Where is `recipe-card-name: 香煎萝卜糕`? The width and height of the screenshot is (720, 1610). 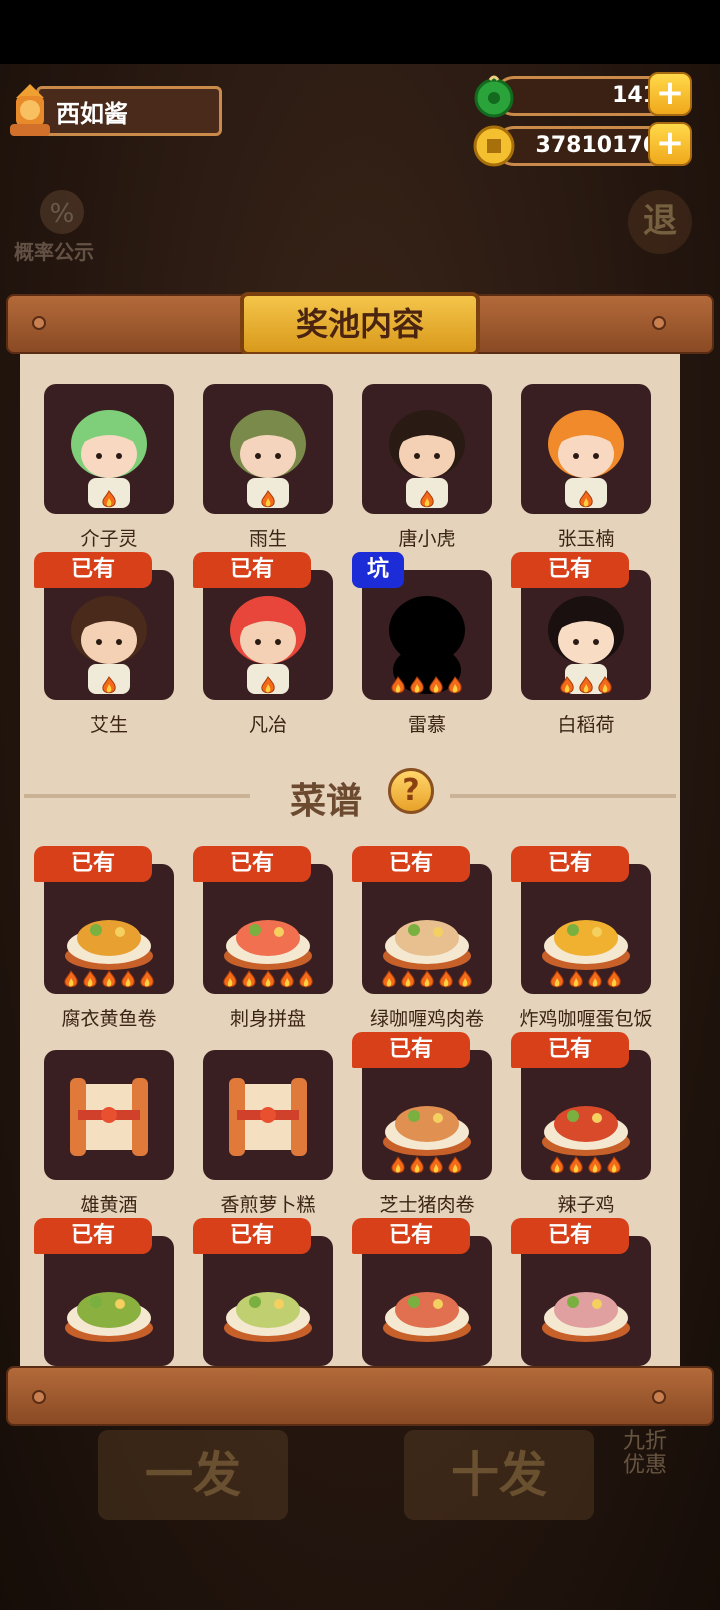 recipe-card-name: 香煎萝卜糕 is located at coordinates (268, 1205).